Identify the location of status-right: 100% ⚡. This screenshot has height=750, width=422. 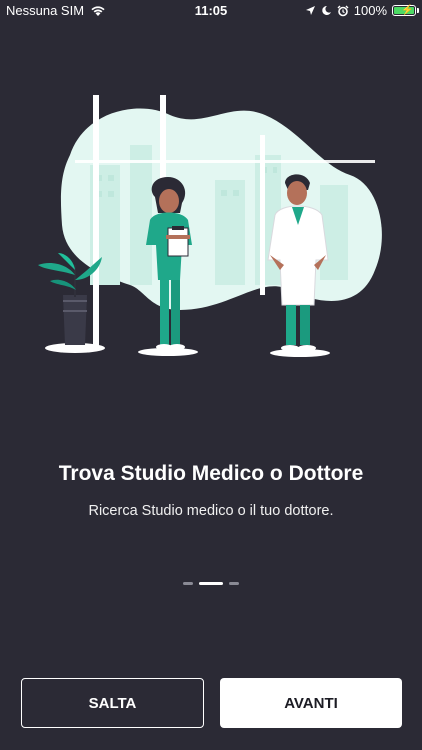
(362, 10).